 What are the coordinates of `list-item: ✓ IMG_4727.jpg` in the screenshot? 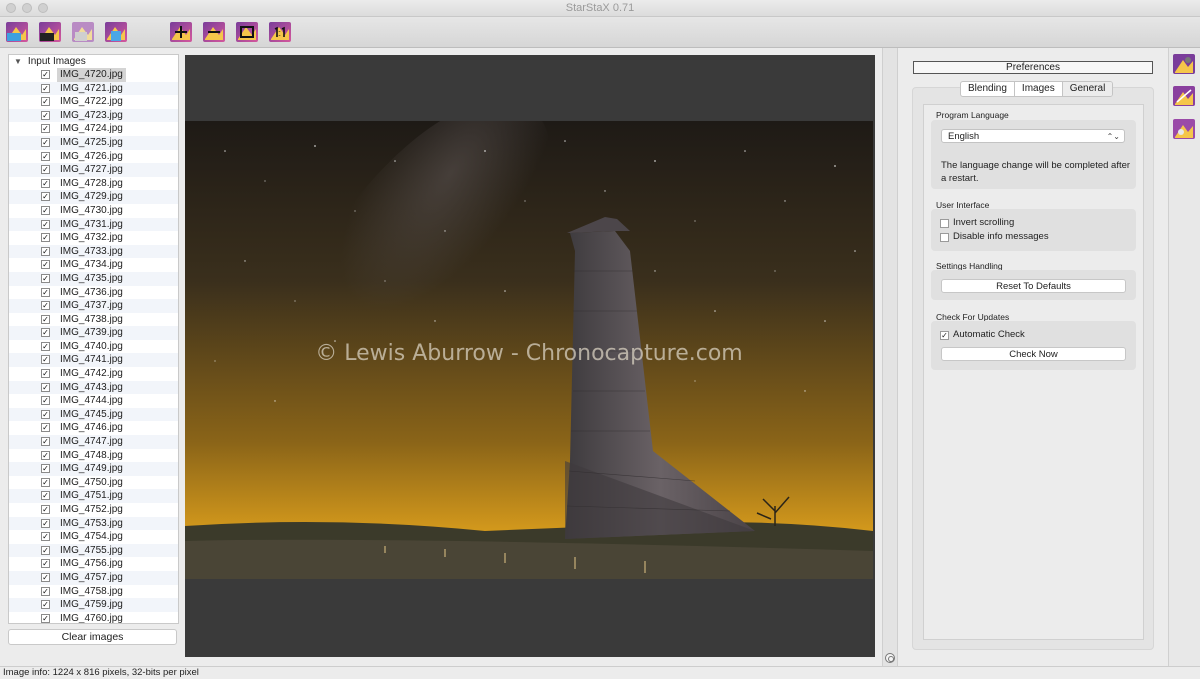 It's located at (93, 170).